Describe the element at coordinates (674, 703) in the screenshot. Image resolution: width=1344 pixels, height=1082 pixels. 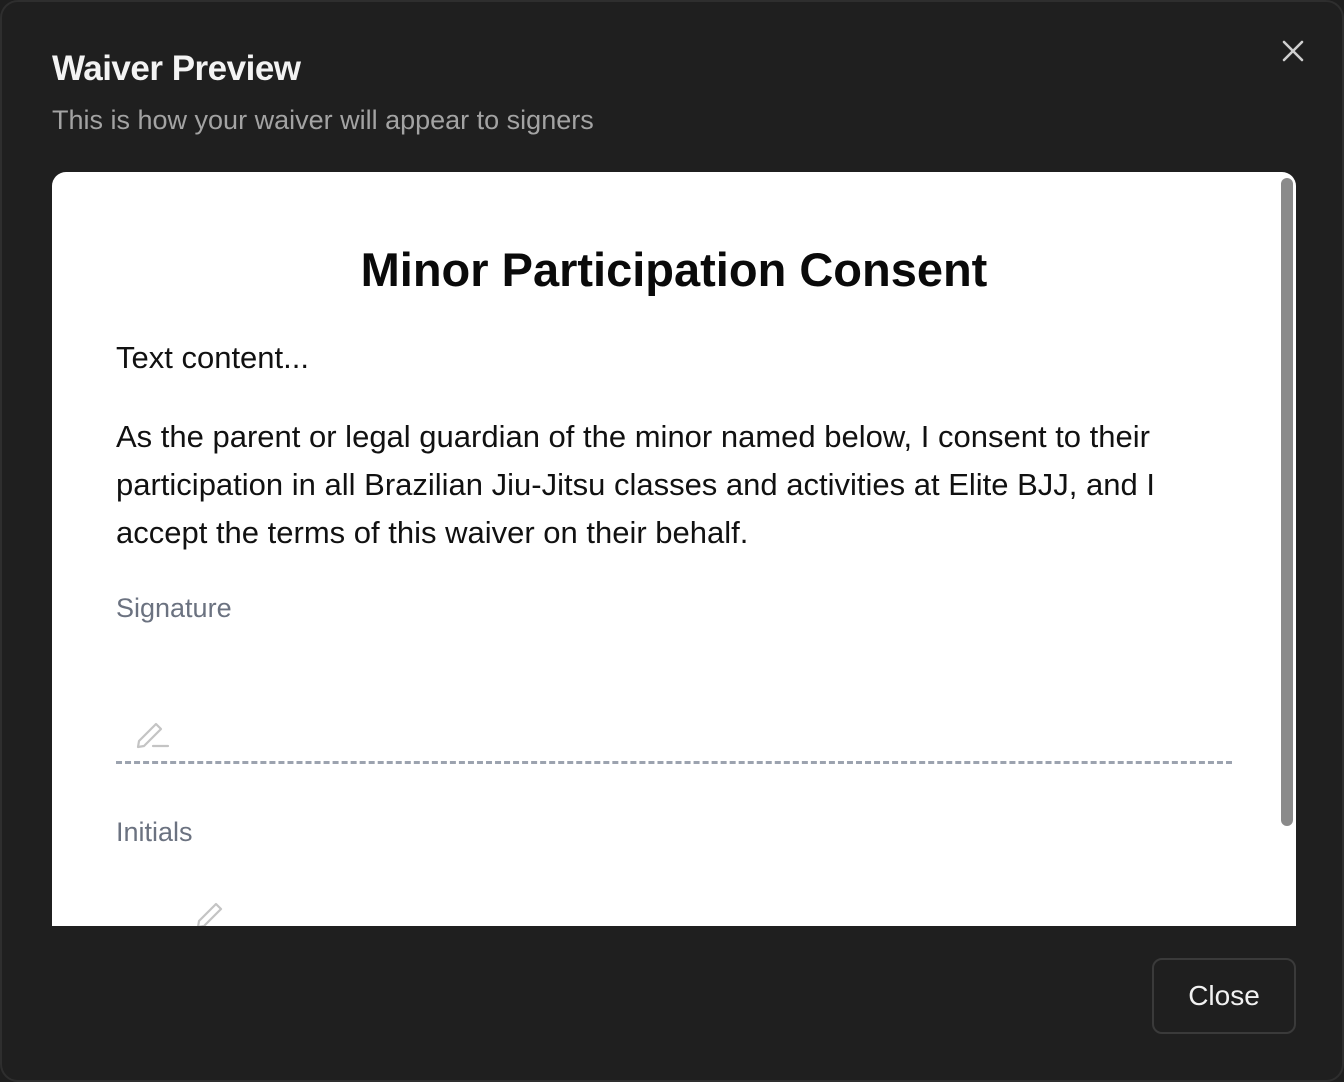
I see `signature-pad` at that location.